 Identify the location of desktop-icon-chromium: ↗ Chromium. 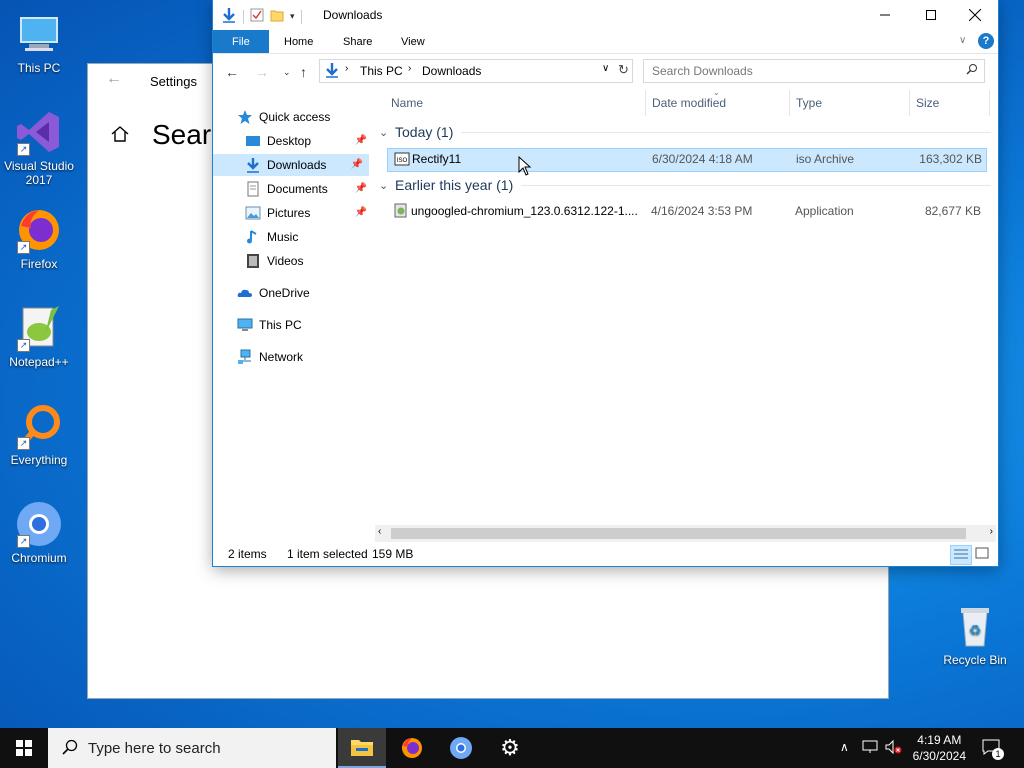
(39, 532).